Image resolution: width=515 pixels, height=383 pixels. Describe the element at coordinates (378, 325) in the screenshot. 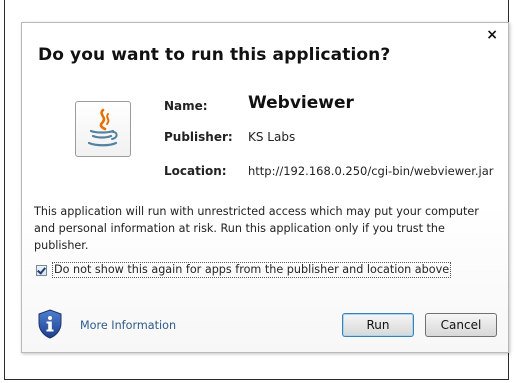

I see `run-button: Run` at that location.